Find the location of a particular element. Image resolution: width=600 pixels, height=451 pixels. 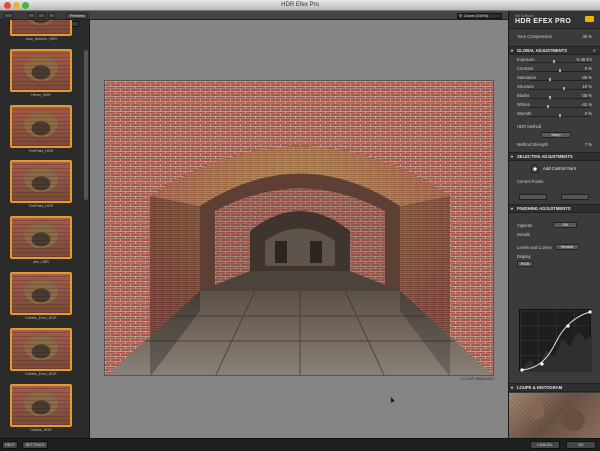

section-title: SELECTIVE ADJUSTMENTS is located at coordinates (545, 156).